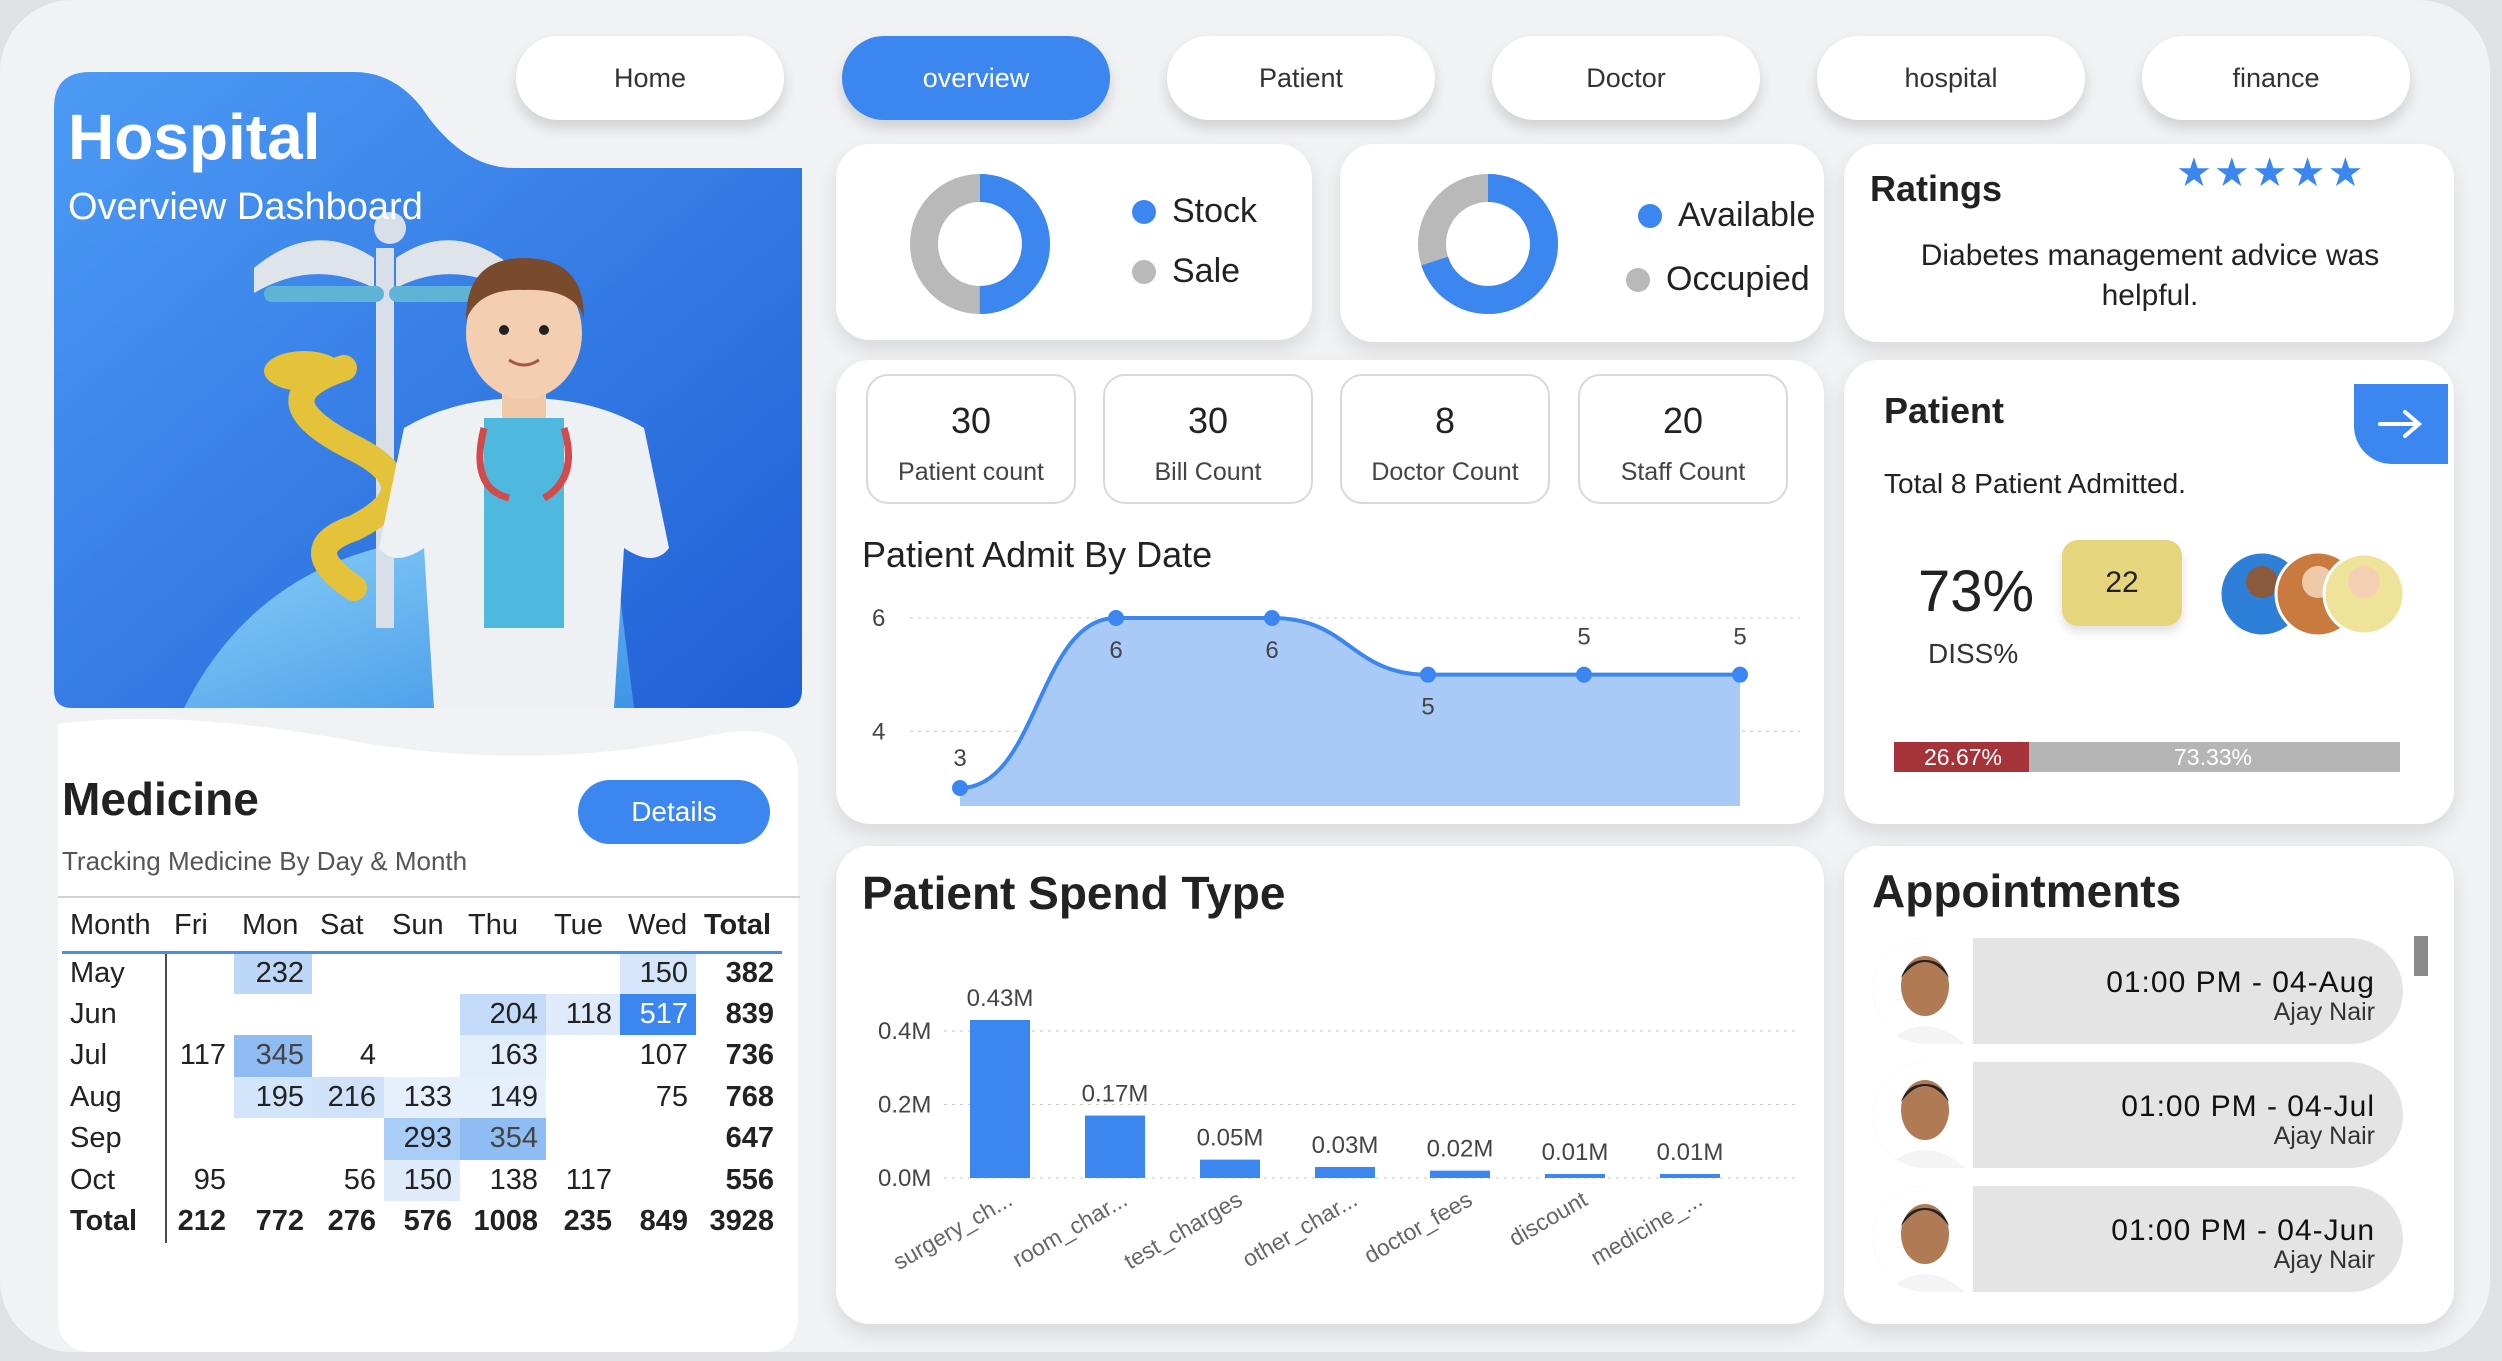 The width and height of the screenshot is (2502, 1361). I want to click on kpi-label: Staff Count, so click(1683, 472).